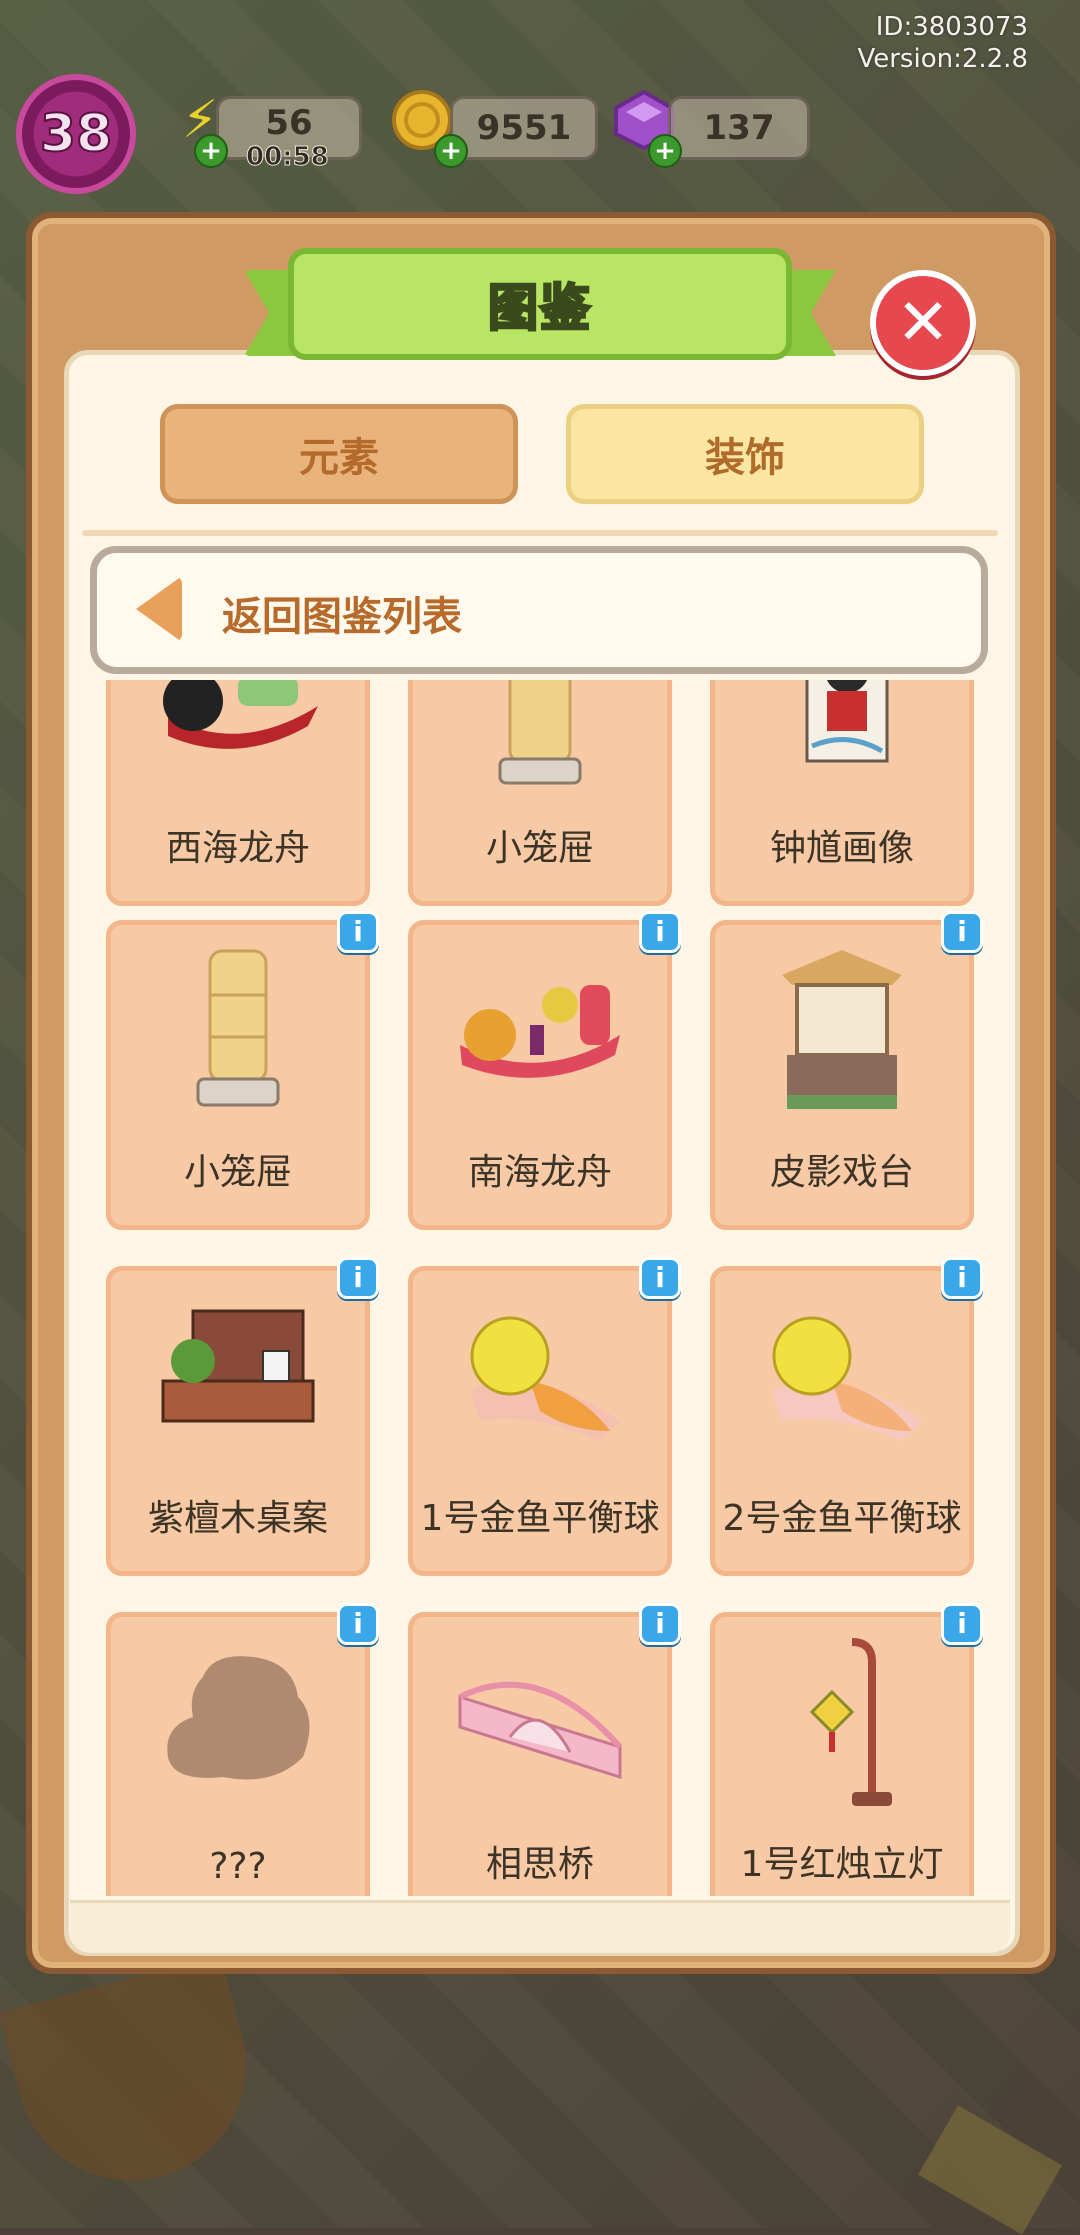 The image size is (1080, 2235). Describe the element at coordinates (665, 151) in the screenshot. I see `add-gems-button: +` at that location.